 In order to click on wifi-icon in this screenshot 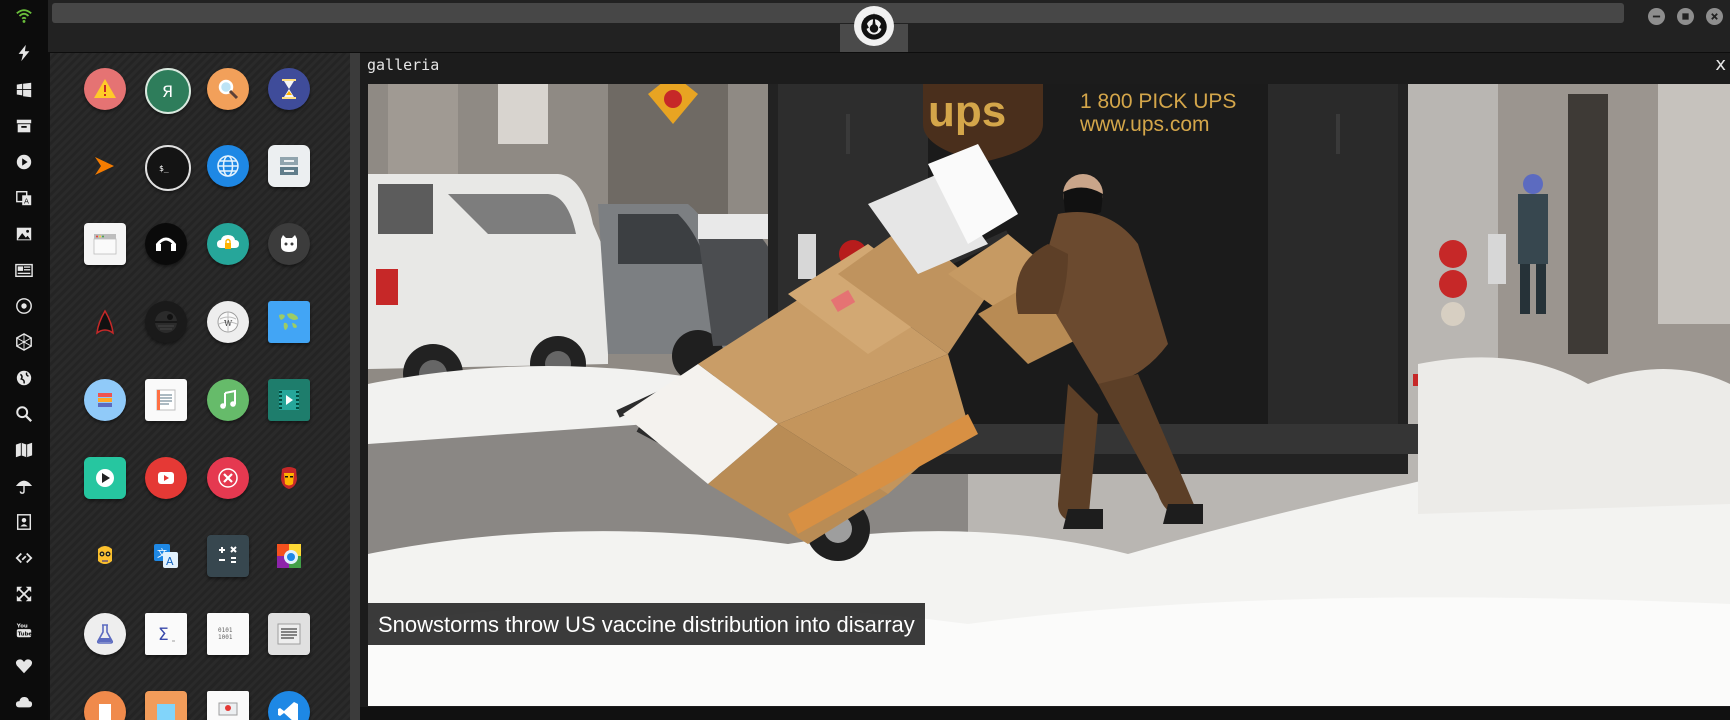, I will do `click(24, 16)`.